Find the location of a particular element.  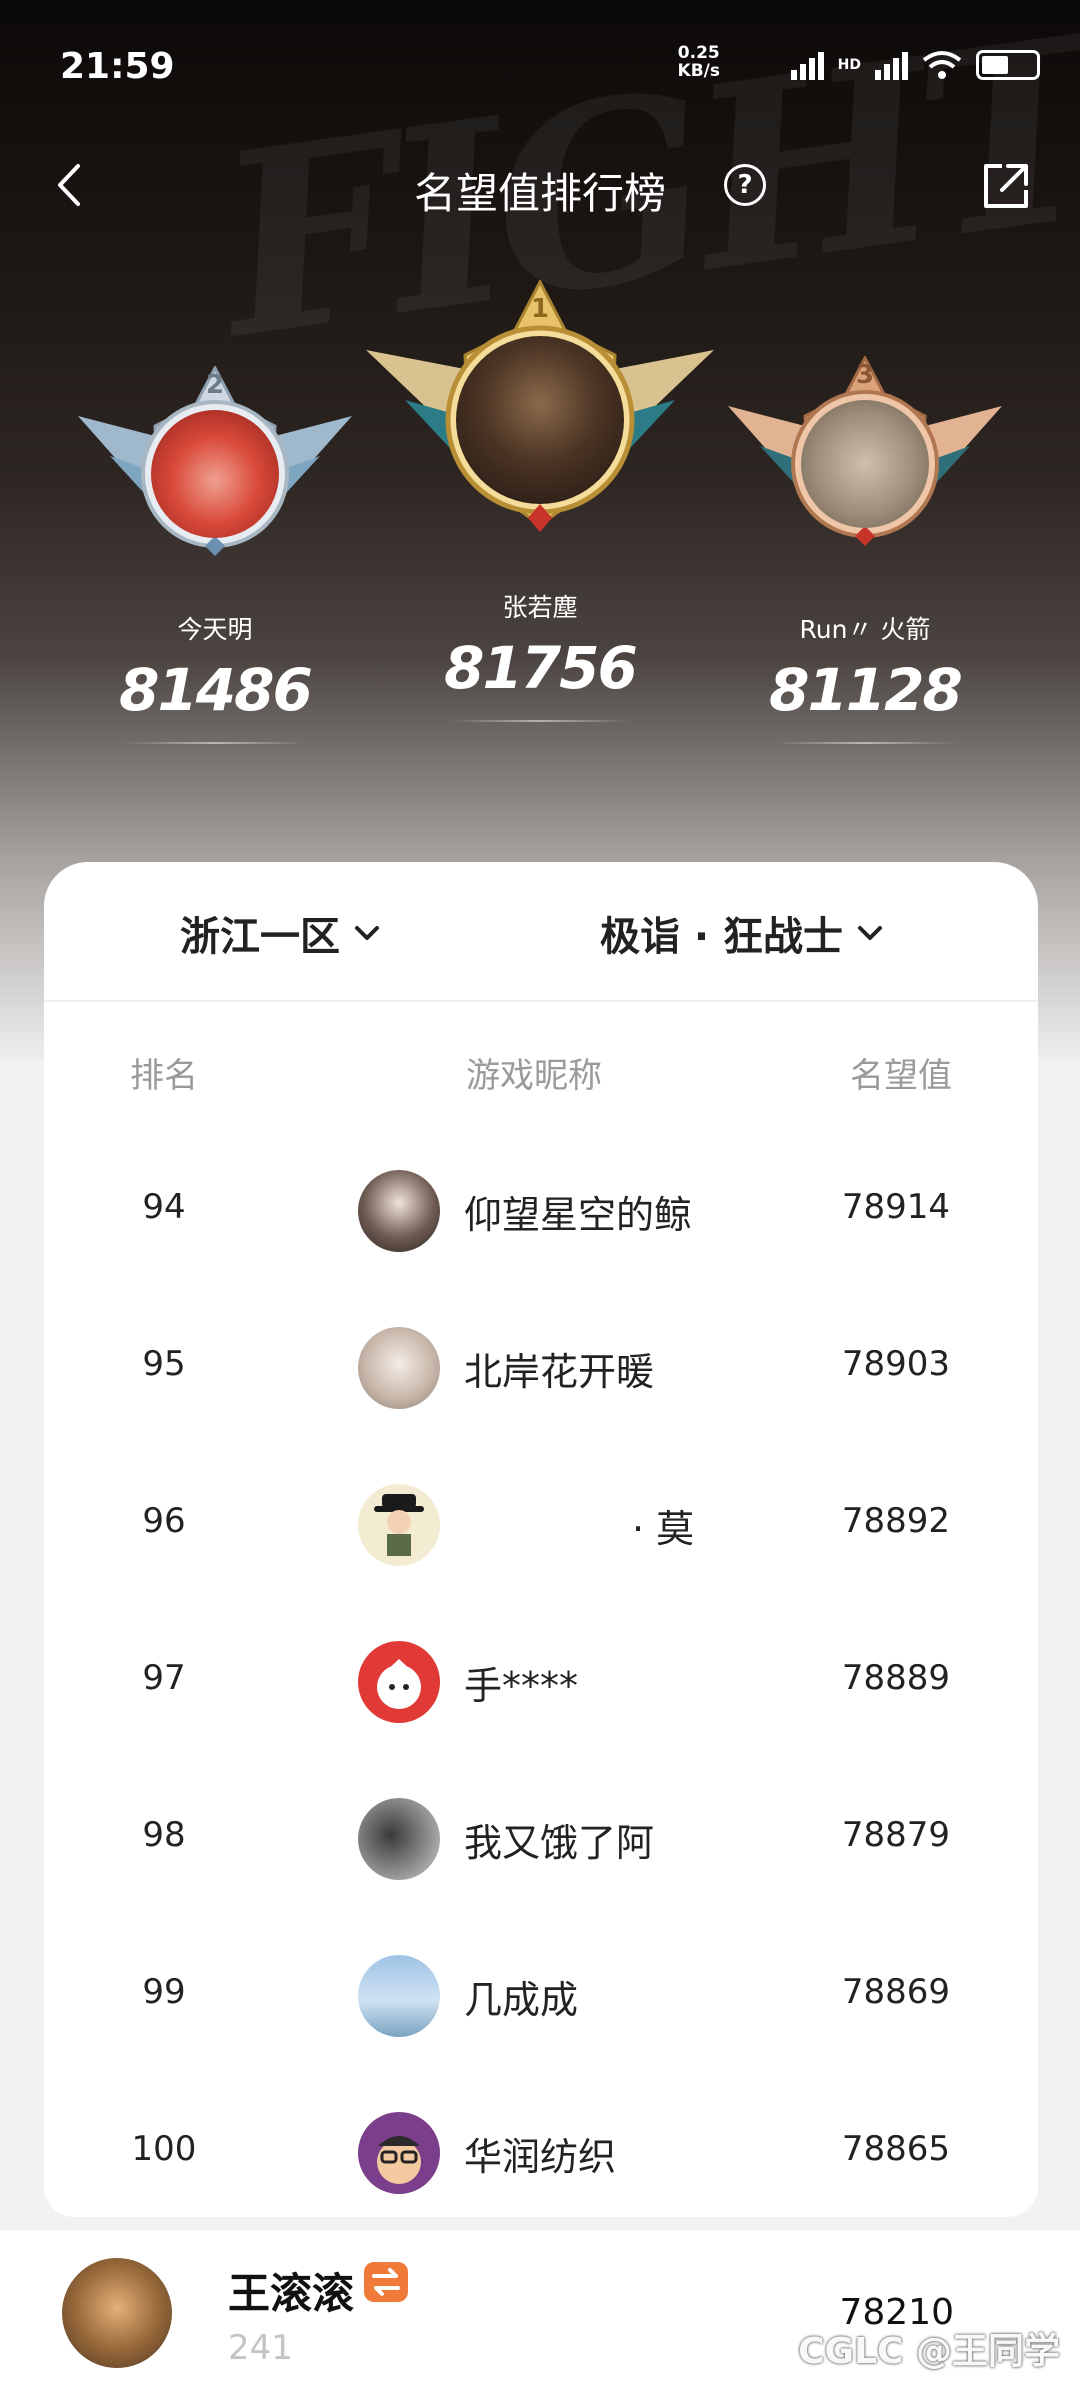

table-row: 94 仰望星空的鲸 78914 is located at coordinates (541, 1210).